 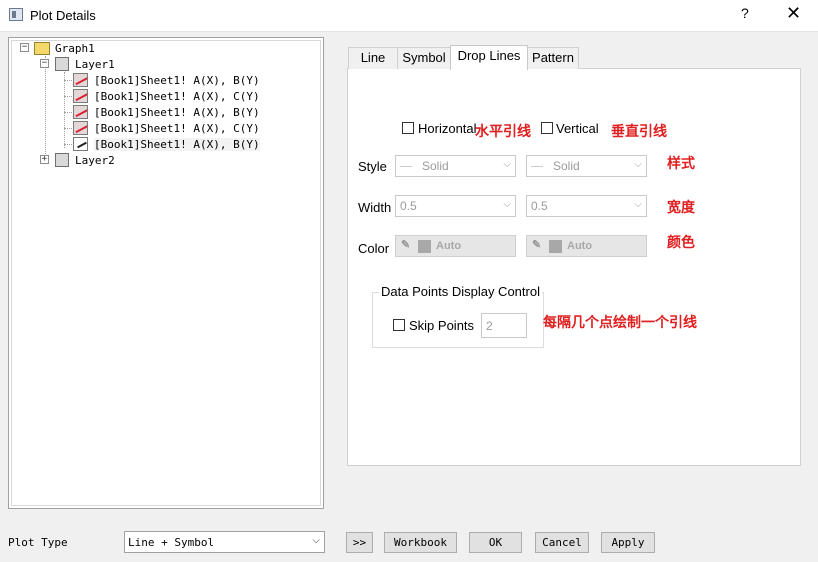 I want to click on close-button: ✕, so click(x=793, y=13).